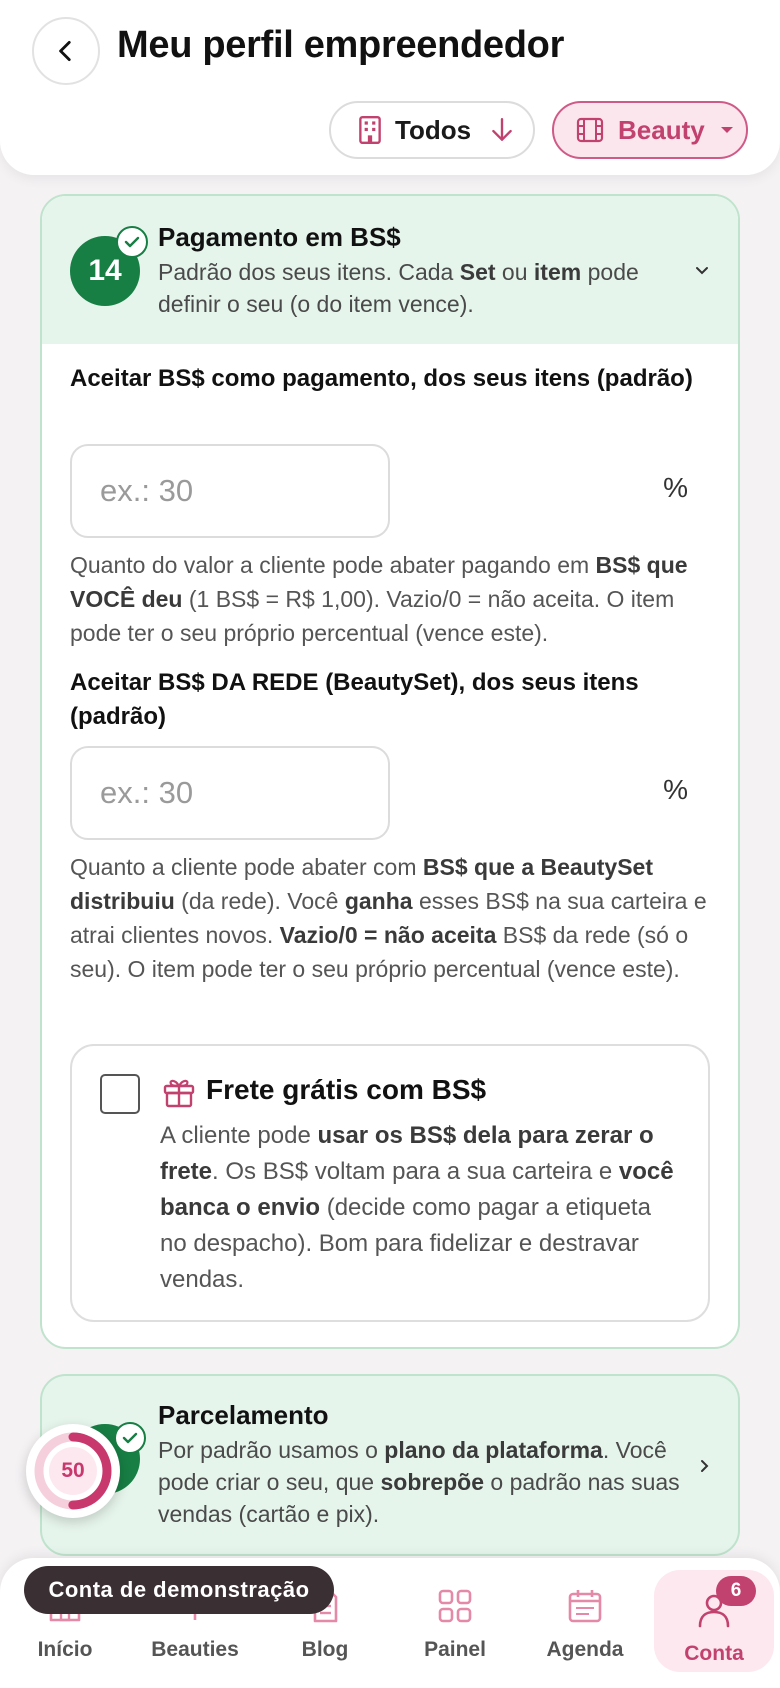  I want to click on demo-account-banner: Conta de demonstração, so click(179, 1590).